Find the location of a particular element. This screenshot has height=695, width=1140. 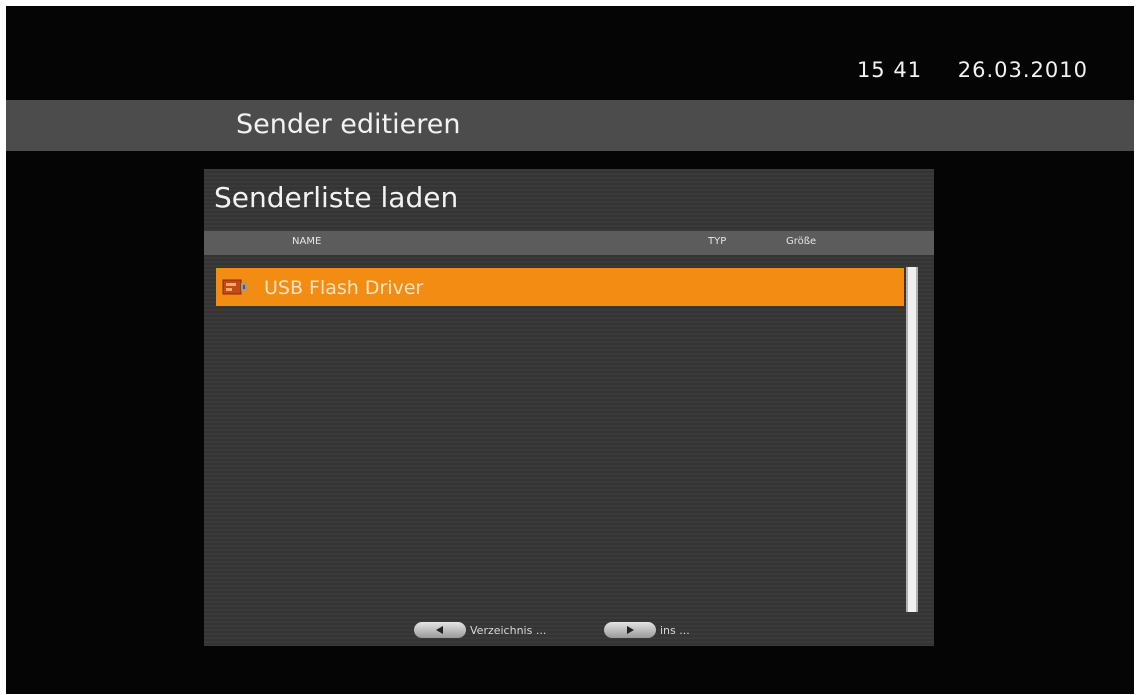

clock: 15 41 26.03.2010 is located at coordinates (972, 70).